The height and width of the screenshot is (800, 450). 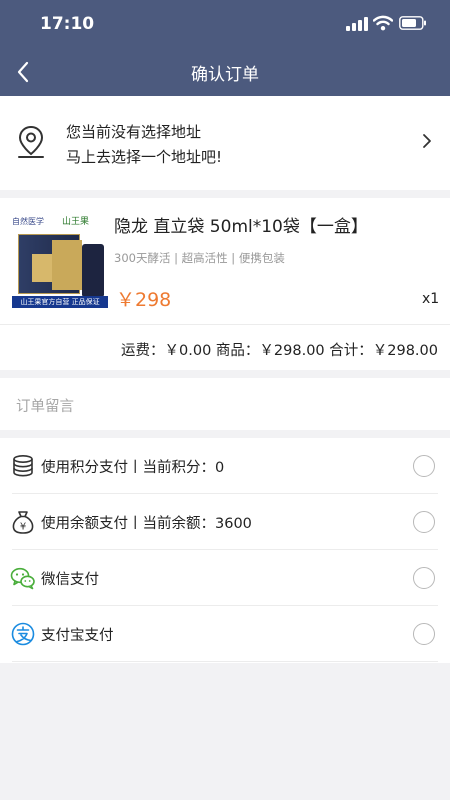 I want to click on status-time: 17:10, so click(x=67, y=24).